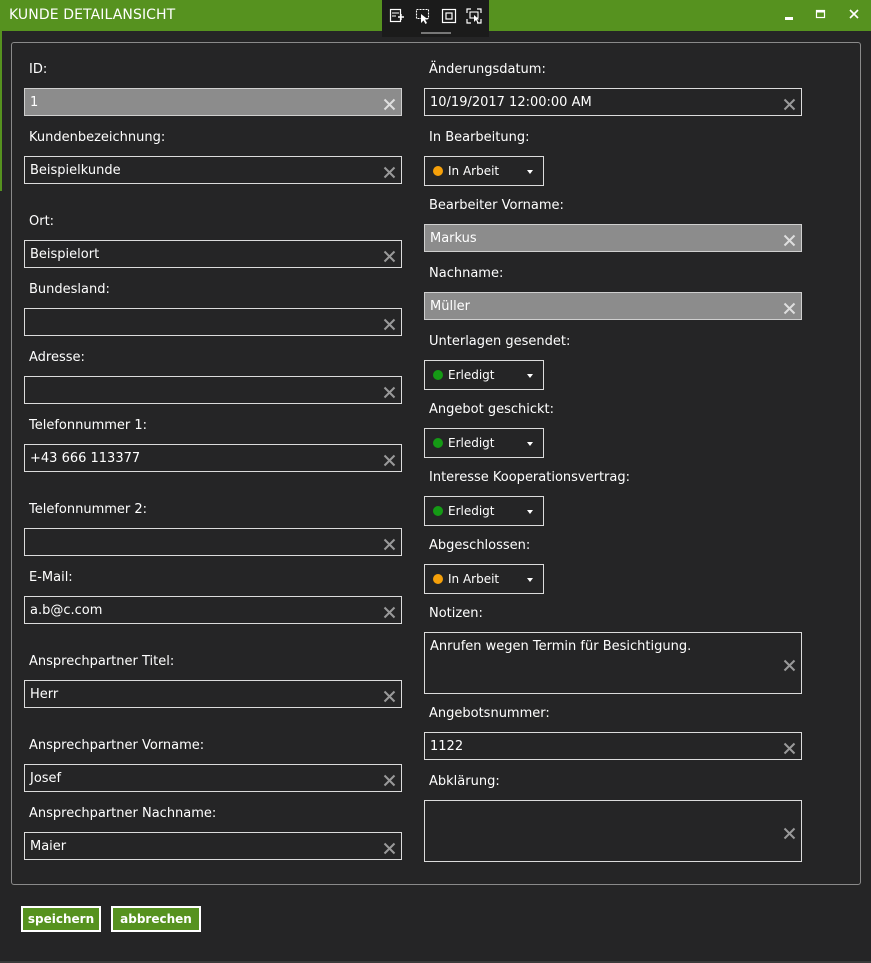  Describe the element at coordinates (511, 102) in the screenshot. I see `aenderungsdatum-value: 10/19/2017 12:00:00 AM` at that location.